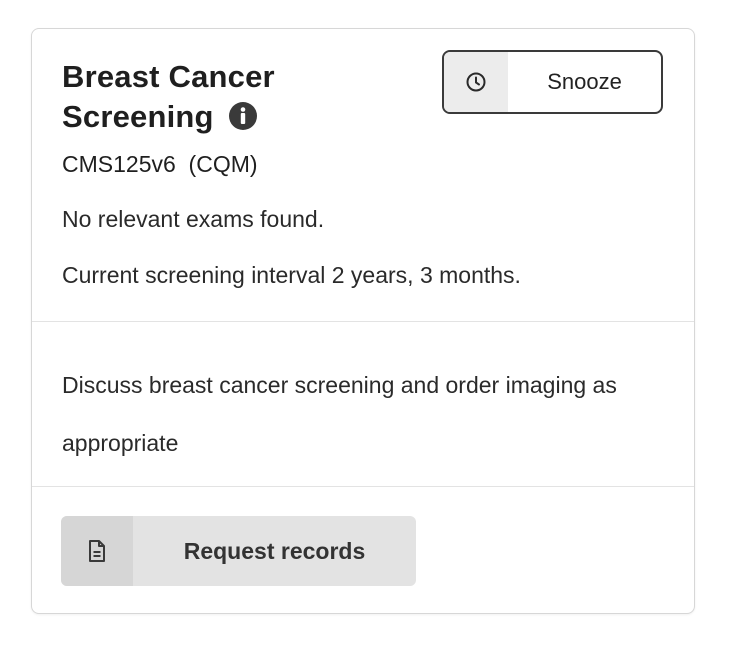 The height and width of the screenshot is (650, 738). I want to click on request-icon-container, so click(97, 551).